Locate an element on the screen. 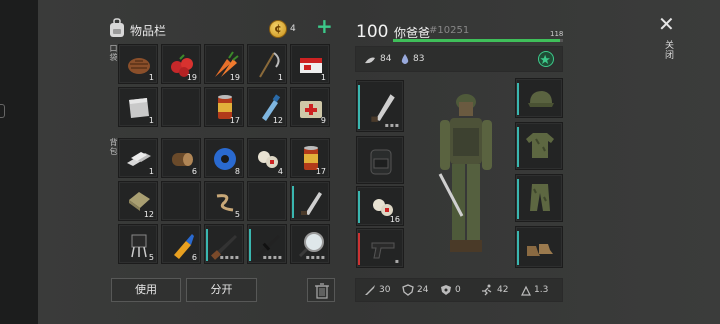 This screenshot has width=720, height=324. backpack-icon is located at coordinates (117, 27).